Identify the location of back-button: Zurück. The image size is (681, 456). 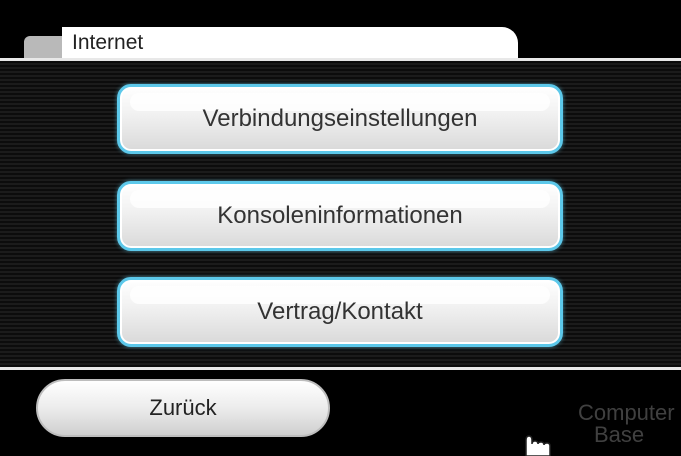
(183, 408).